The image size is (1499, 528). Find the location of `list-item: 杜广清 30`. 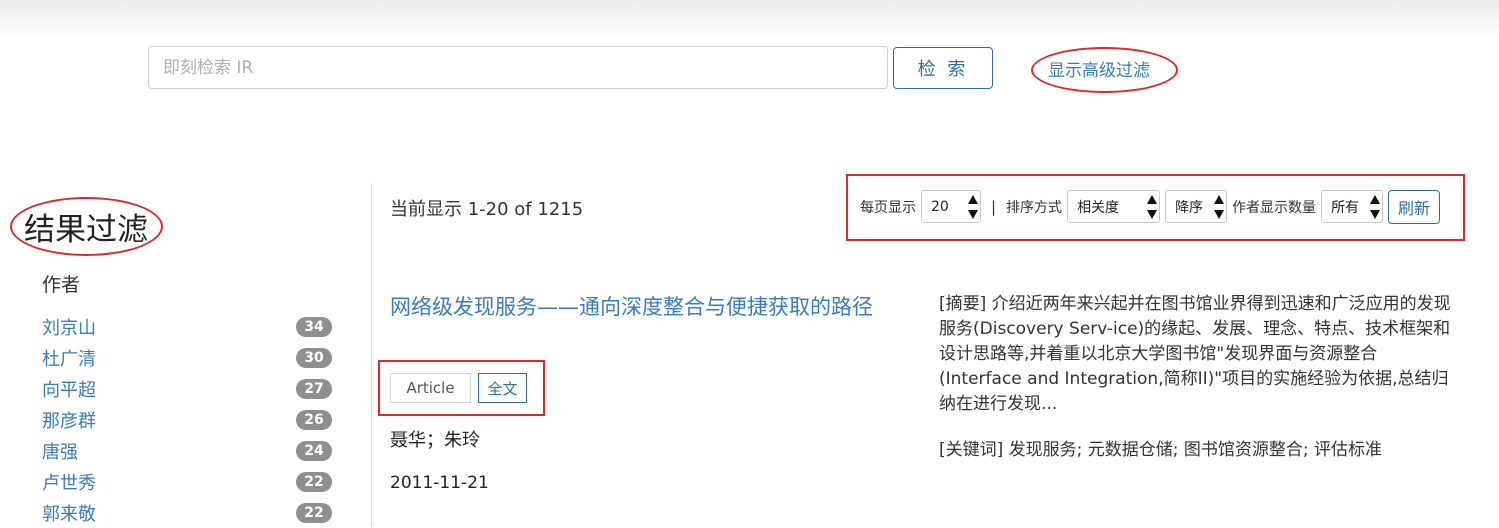

list-item: 杜广清 30 is located at coordinates (188, 357).